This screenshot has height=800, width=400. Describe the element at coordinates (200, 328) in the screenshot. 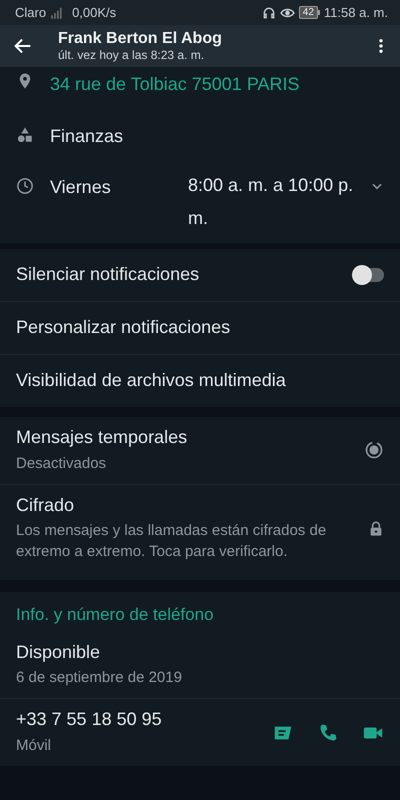

I see `setting-item: Personalizar notificaciones` at that location.